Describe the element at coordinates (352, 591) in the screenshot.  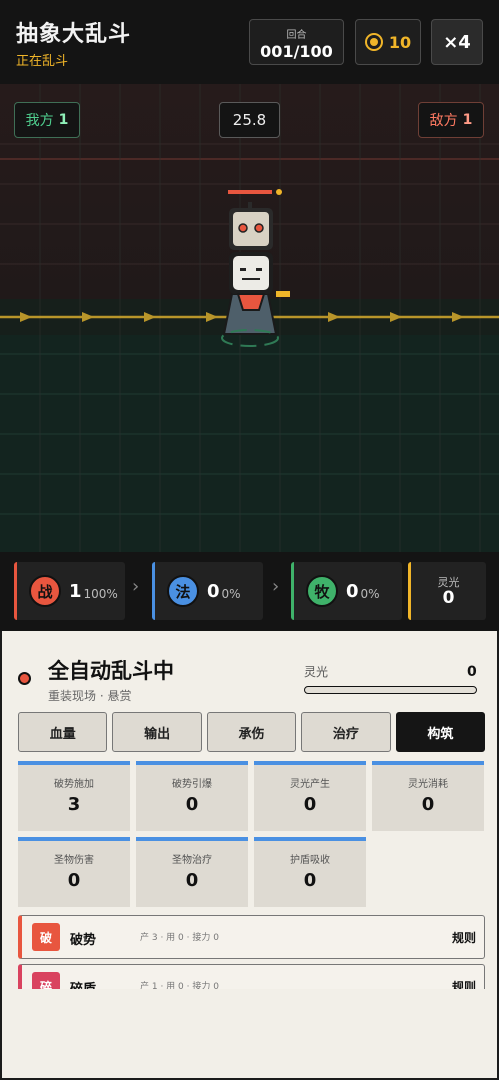
I see `priest-count: 0` at that location.